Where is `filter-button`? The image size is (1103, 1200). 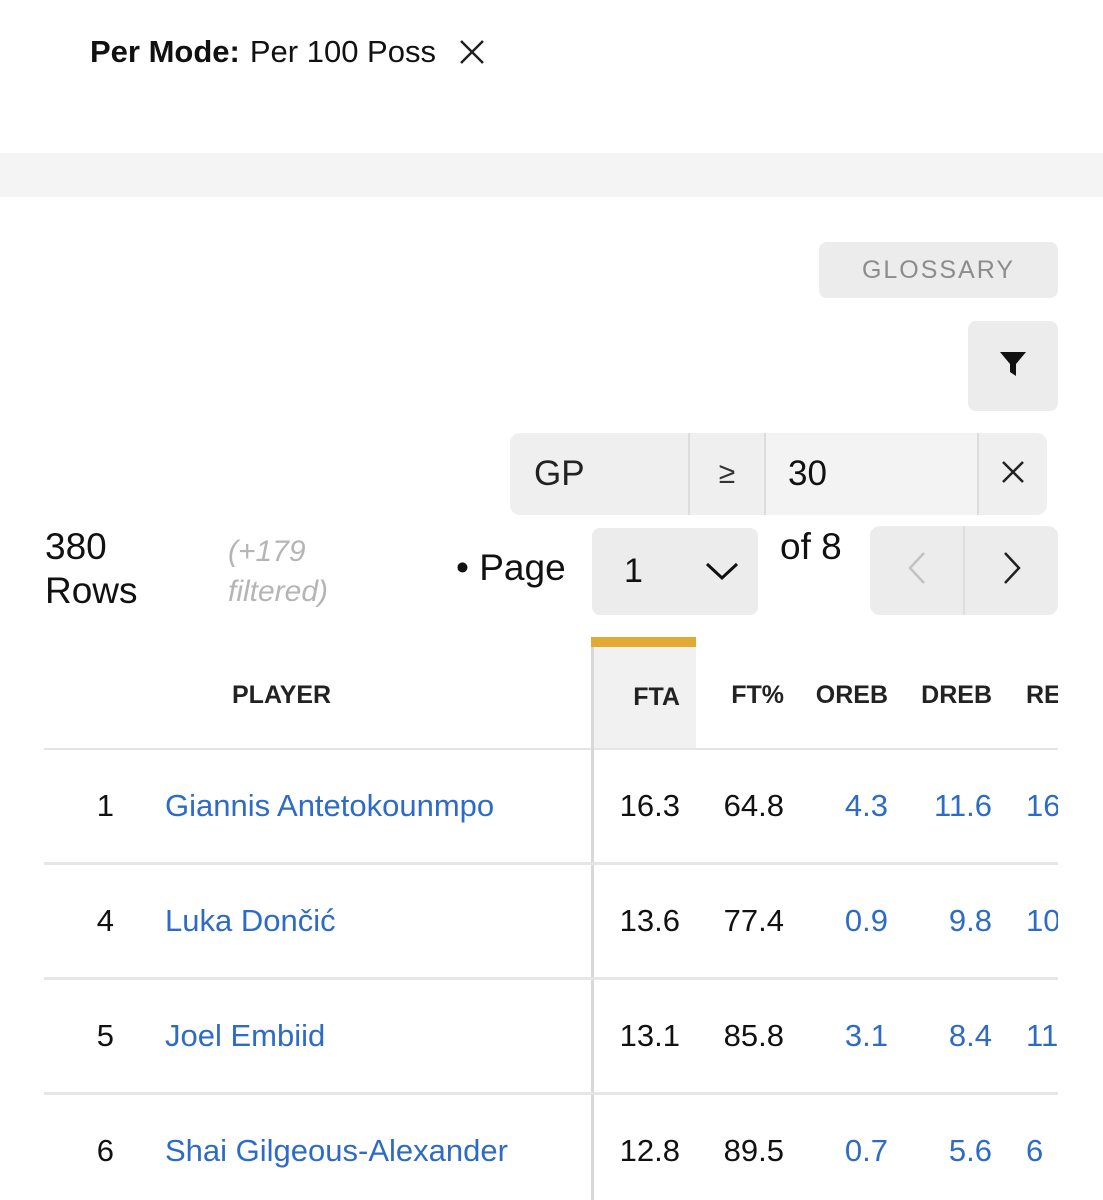 filter-button is located at coordinates (1013, 366).